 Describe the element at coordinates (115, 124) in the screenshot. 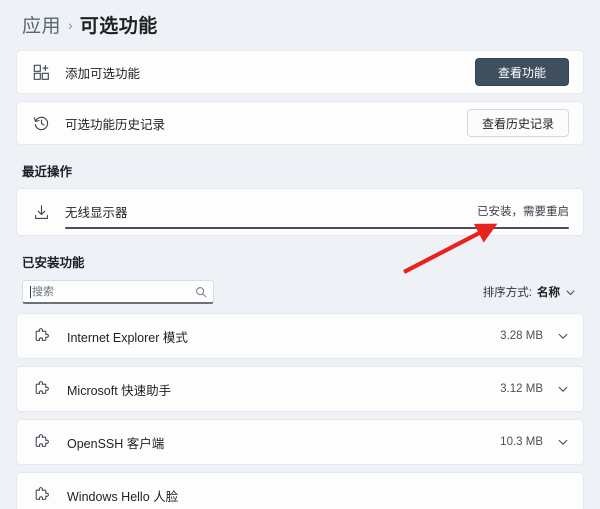

I see `optional-feature-history-label: 可选功能历史记录` at that location.